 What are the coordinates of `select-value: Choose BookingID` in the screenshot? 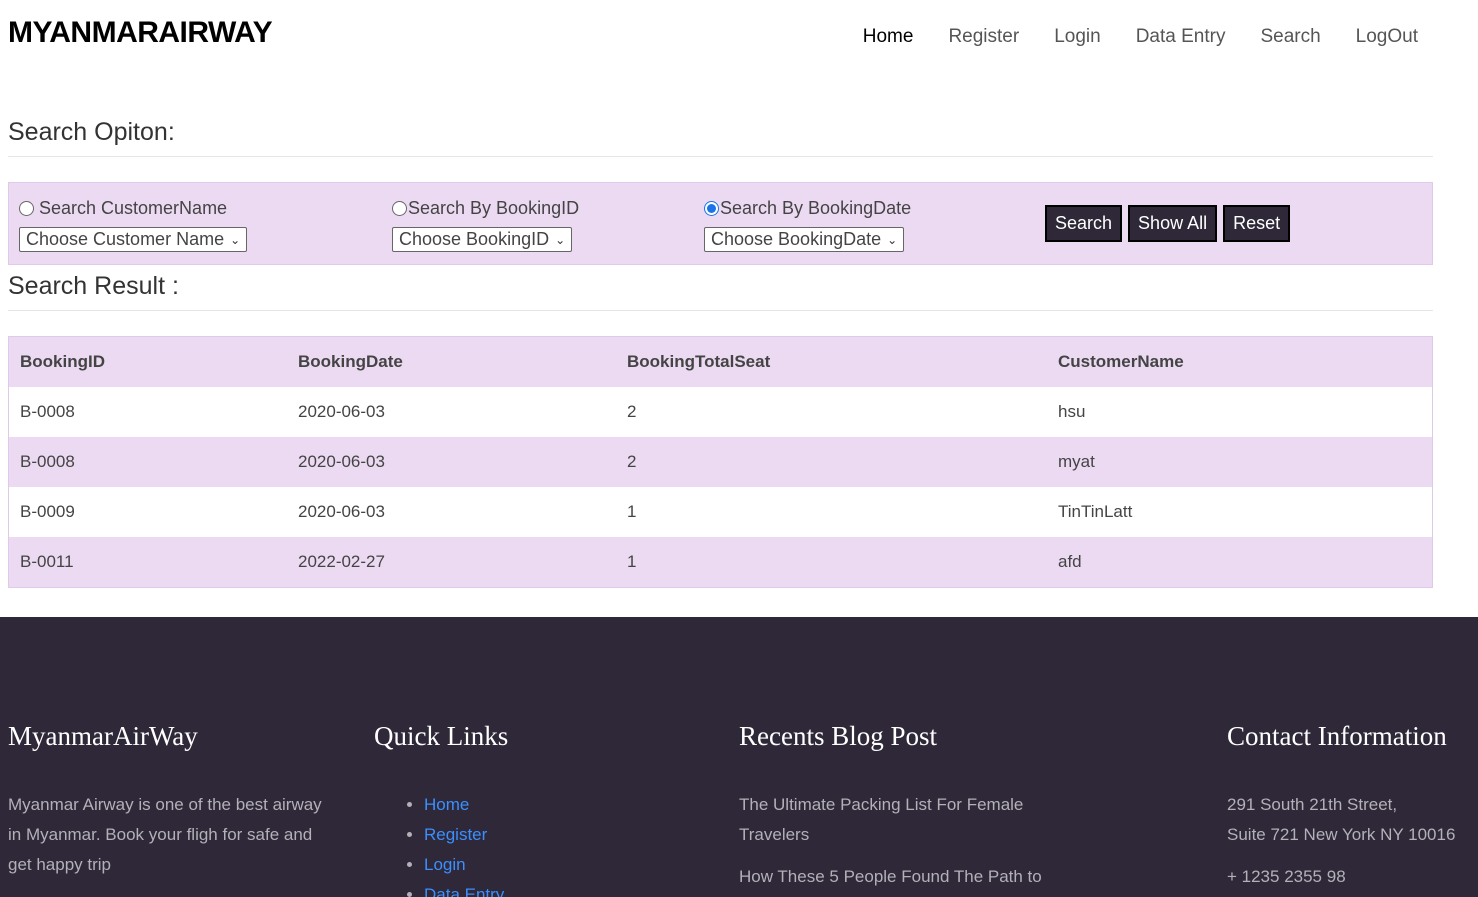 It's located at (474, 239).